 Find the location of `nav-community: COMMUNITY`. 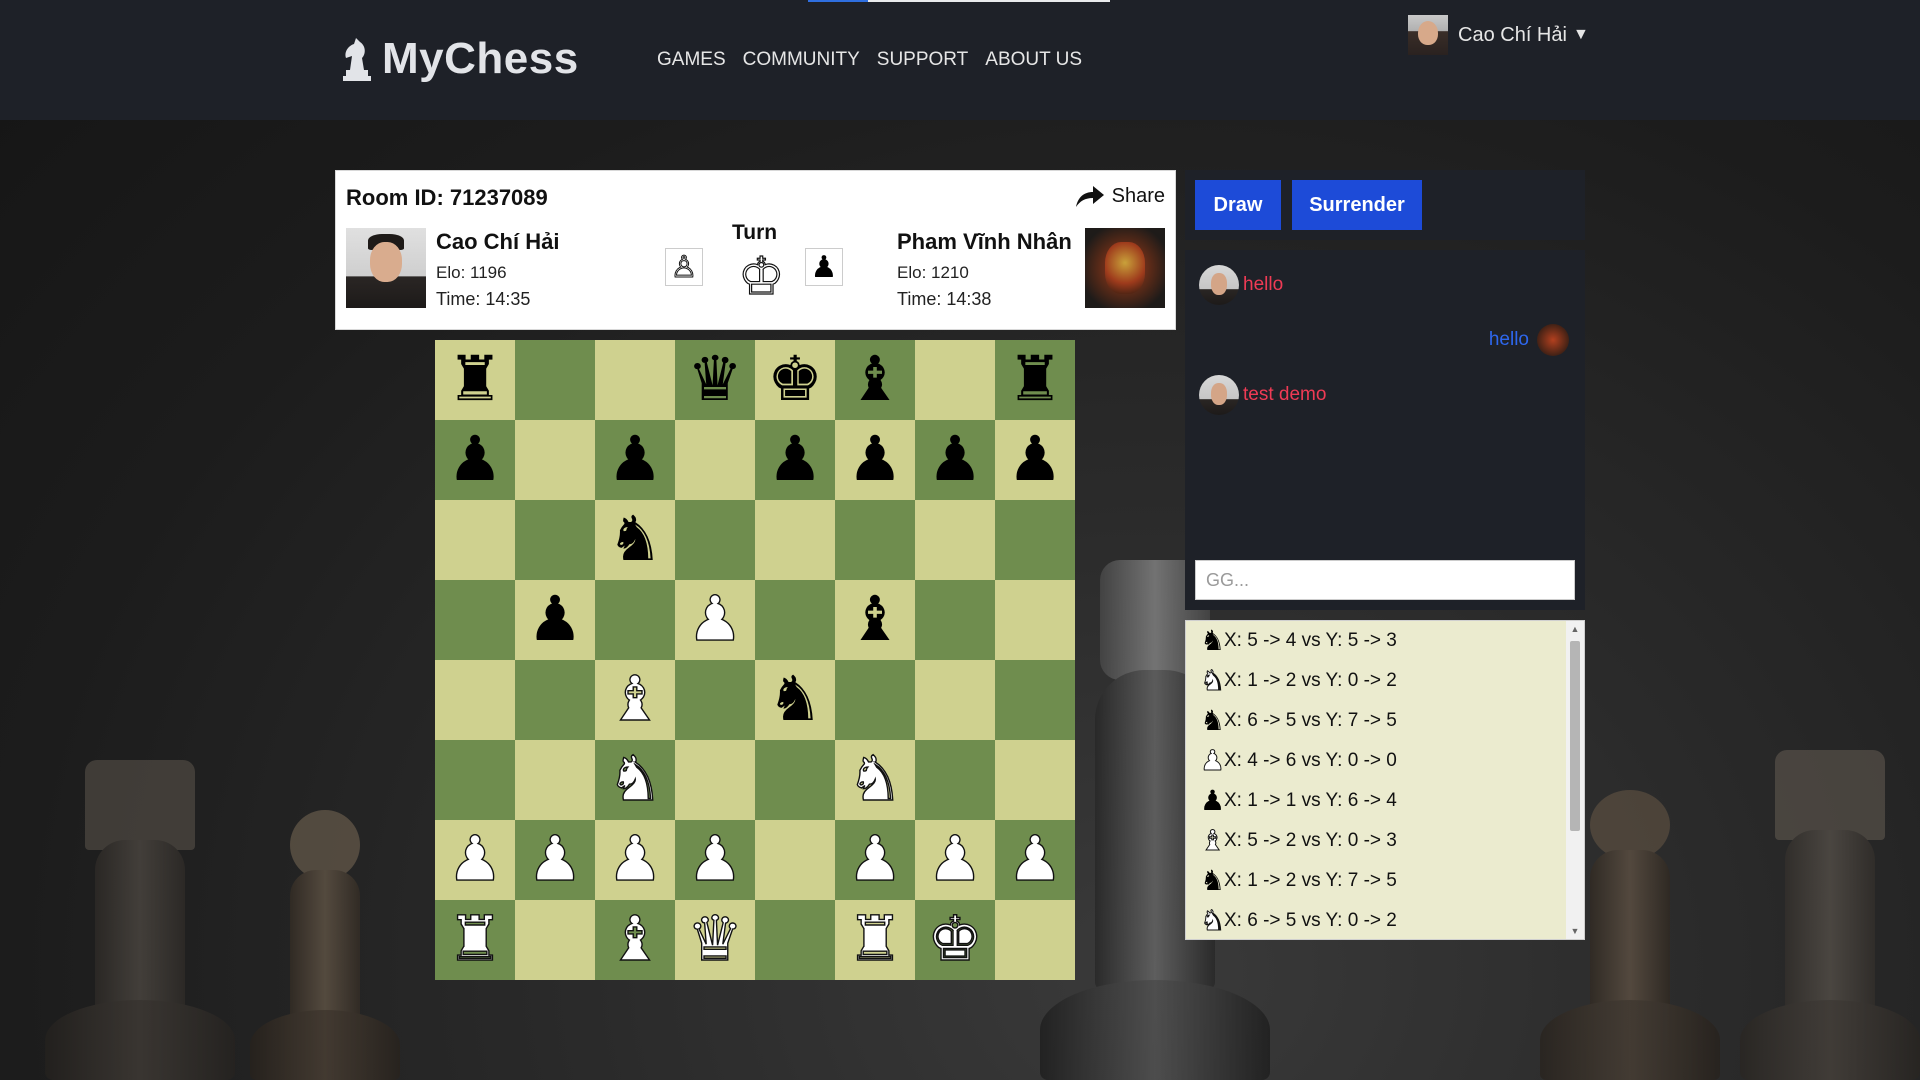

nav-community: COMMUNITY is located at coordinates (801, 60).